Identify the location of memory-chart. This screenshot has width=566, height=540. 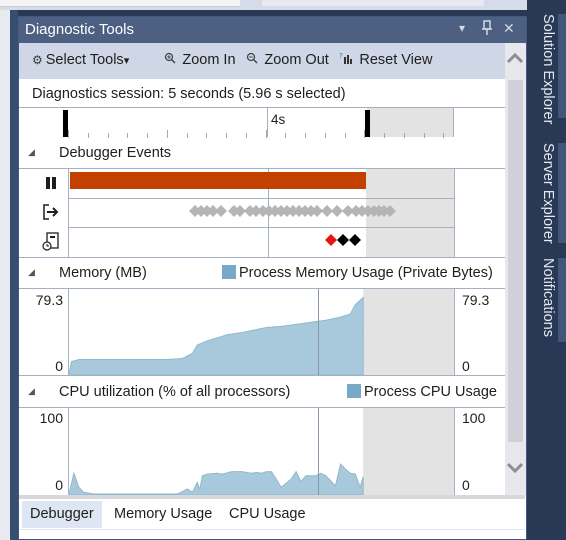
(261, 332).